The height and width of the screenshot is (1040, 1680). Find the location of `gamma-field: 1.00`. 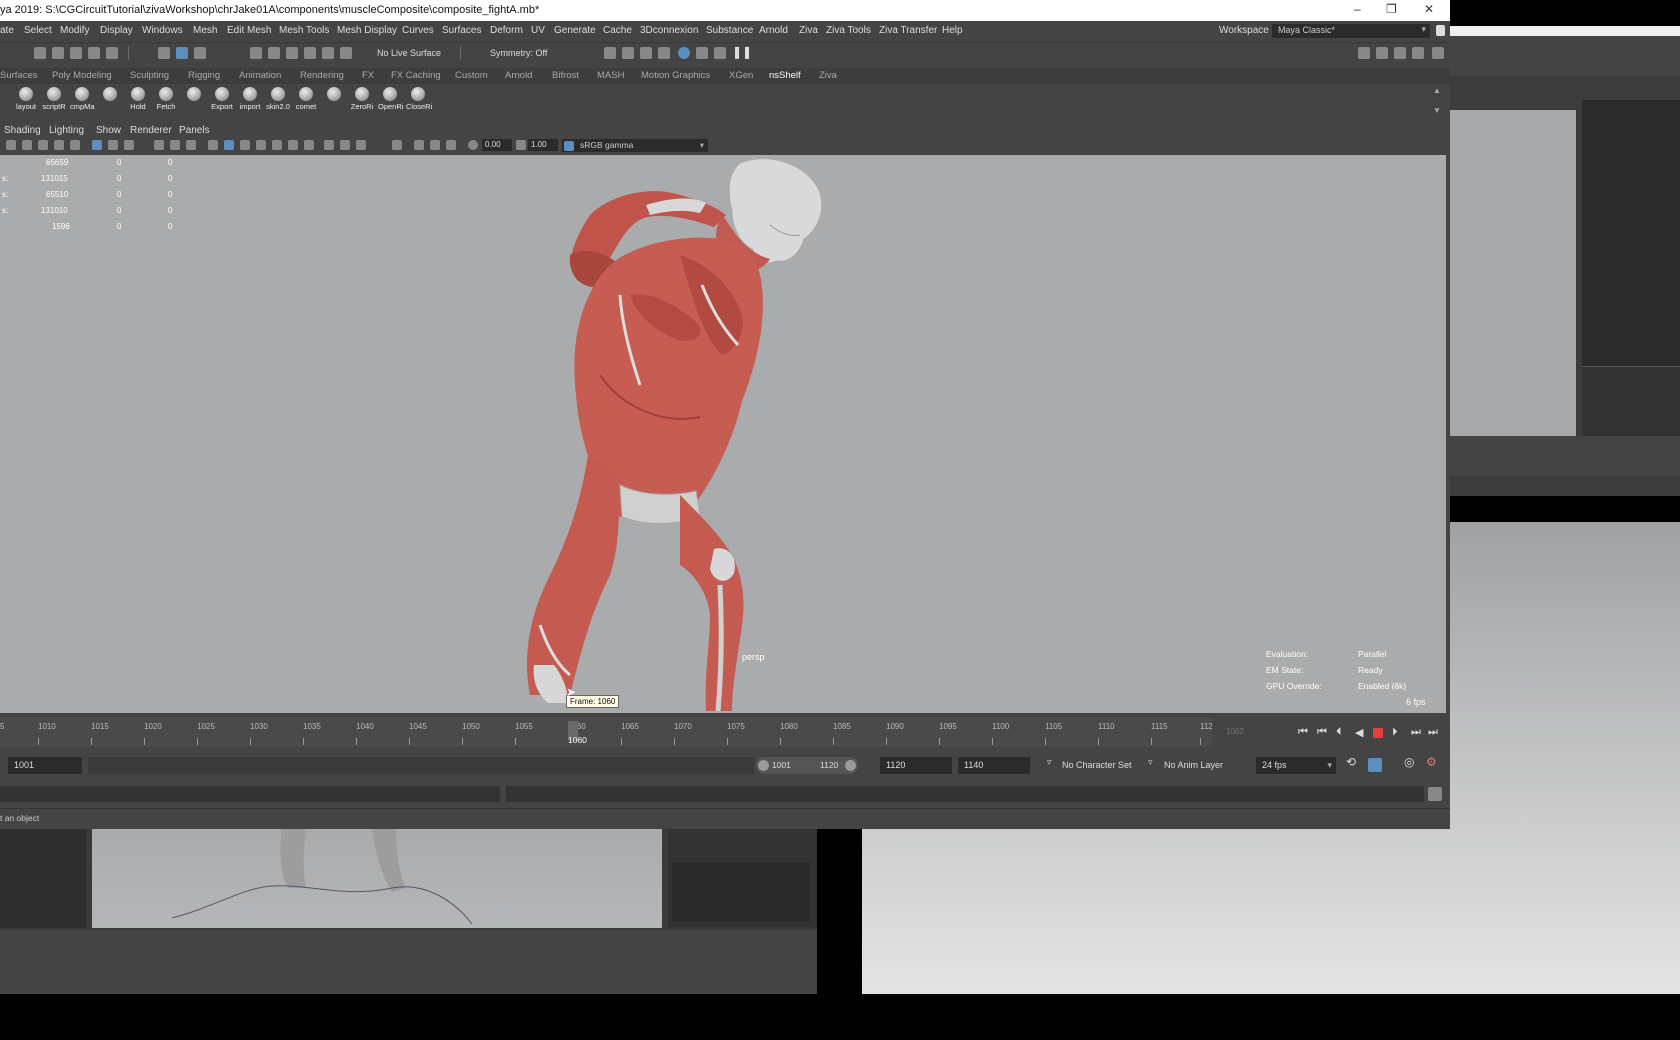

gamma-field: 1.00 is located at coordinates (543, 145).